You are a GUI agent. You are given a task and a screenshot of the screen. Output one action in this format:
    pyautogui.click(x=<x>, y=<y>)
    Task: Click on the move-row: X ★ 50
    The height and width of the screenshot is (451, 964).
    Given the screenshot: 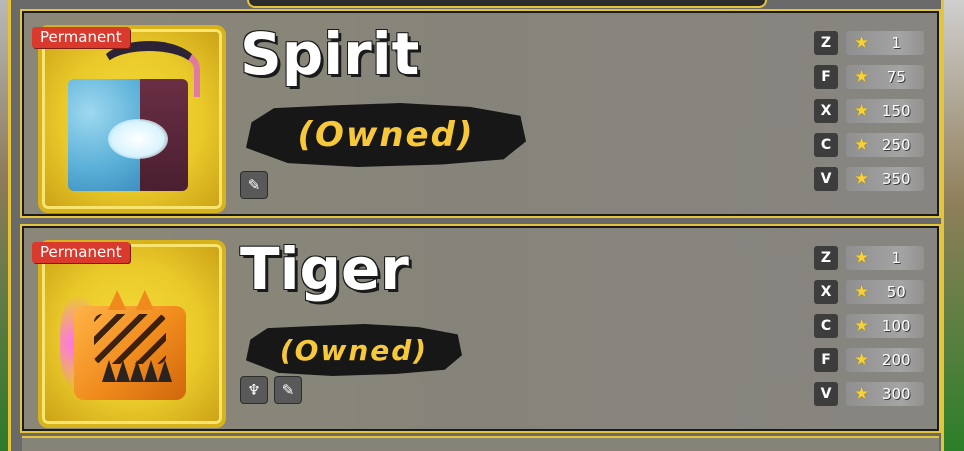 What is the action you would take?
    pyautogui.click(x=869, y=292)
    